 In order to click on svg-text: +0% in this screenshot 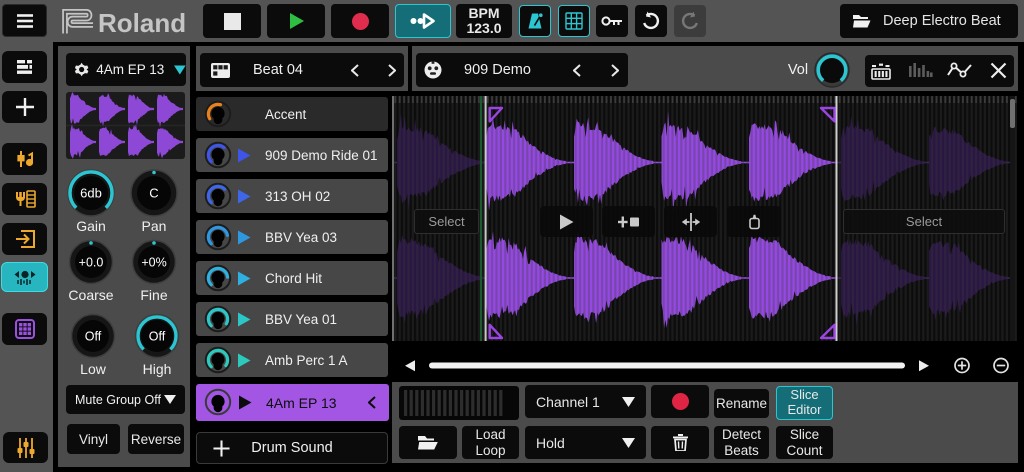, I will do `click(153, 263)`.